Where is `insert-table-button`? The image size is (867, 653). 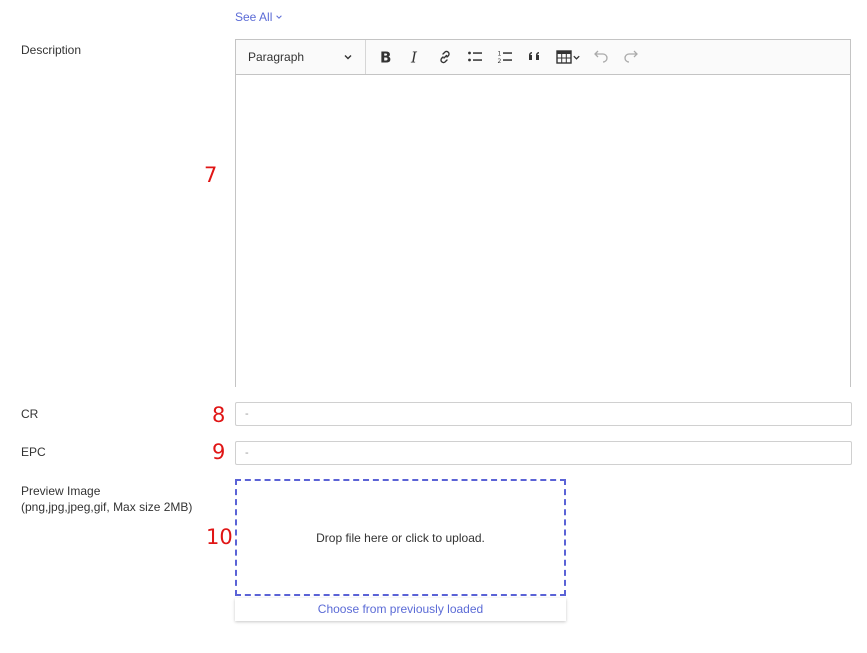 insert-table-button is located at coordinates (568, 57).